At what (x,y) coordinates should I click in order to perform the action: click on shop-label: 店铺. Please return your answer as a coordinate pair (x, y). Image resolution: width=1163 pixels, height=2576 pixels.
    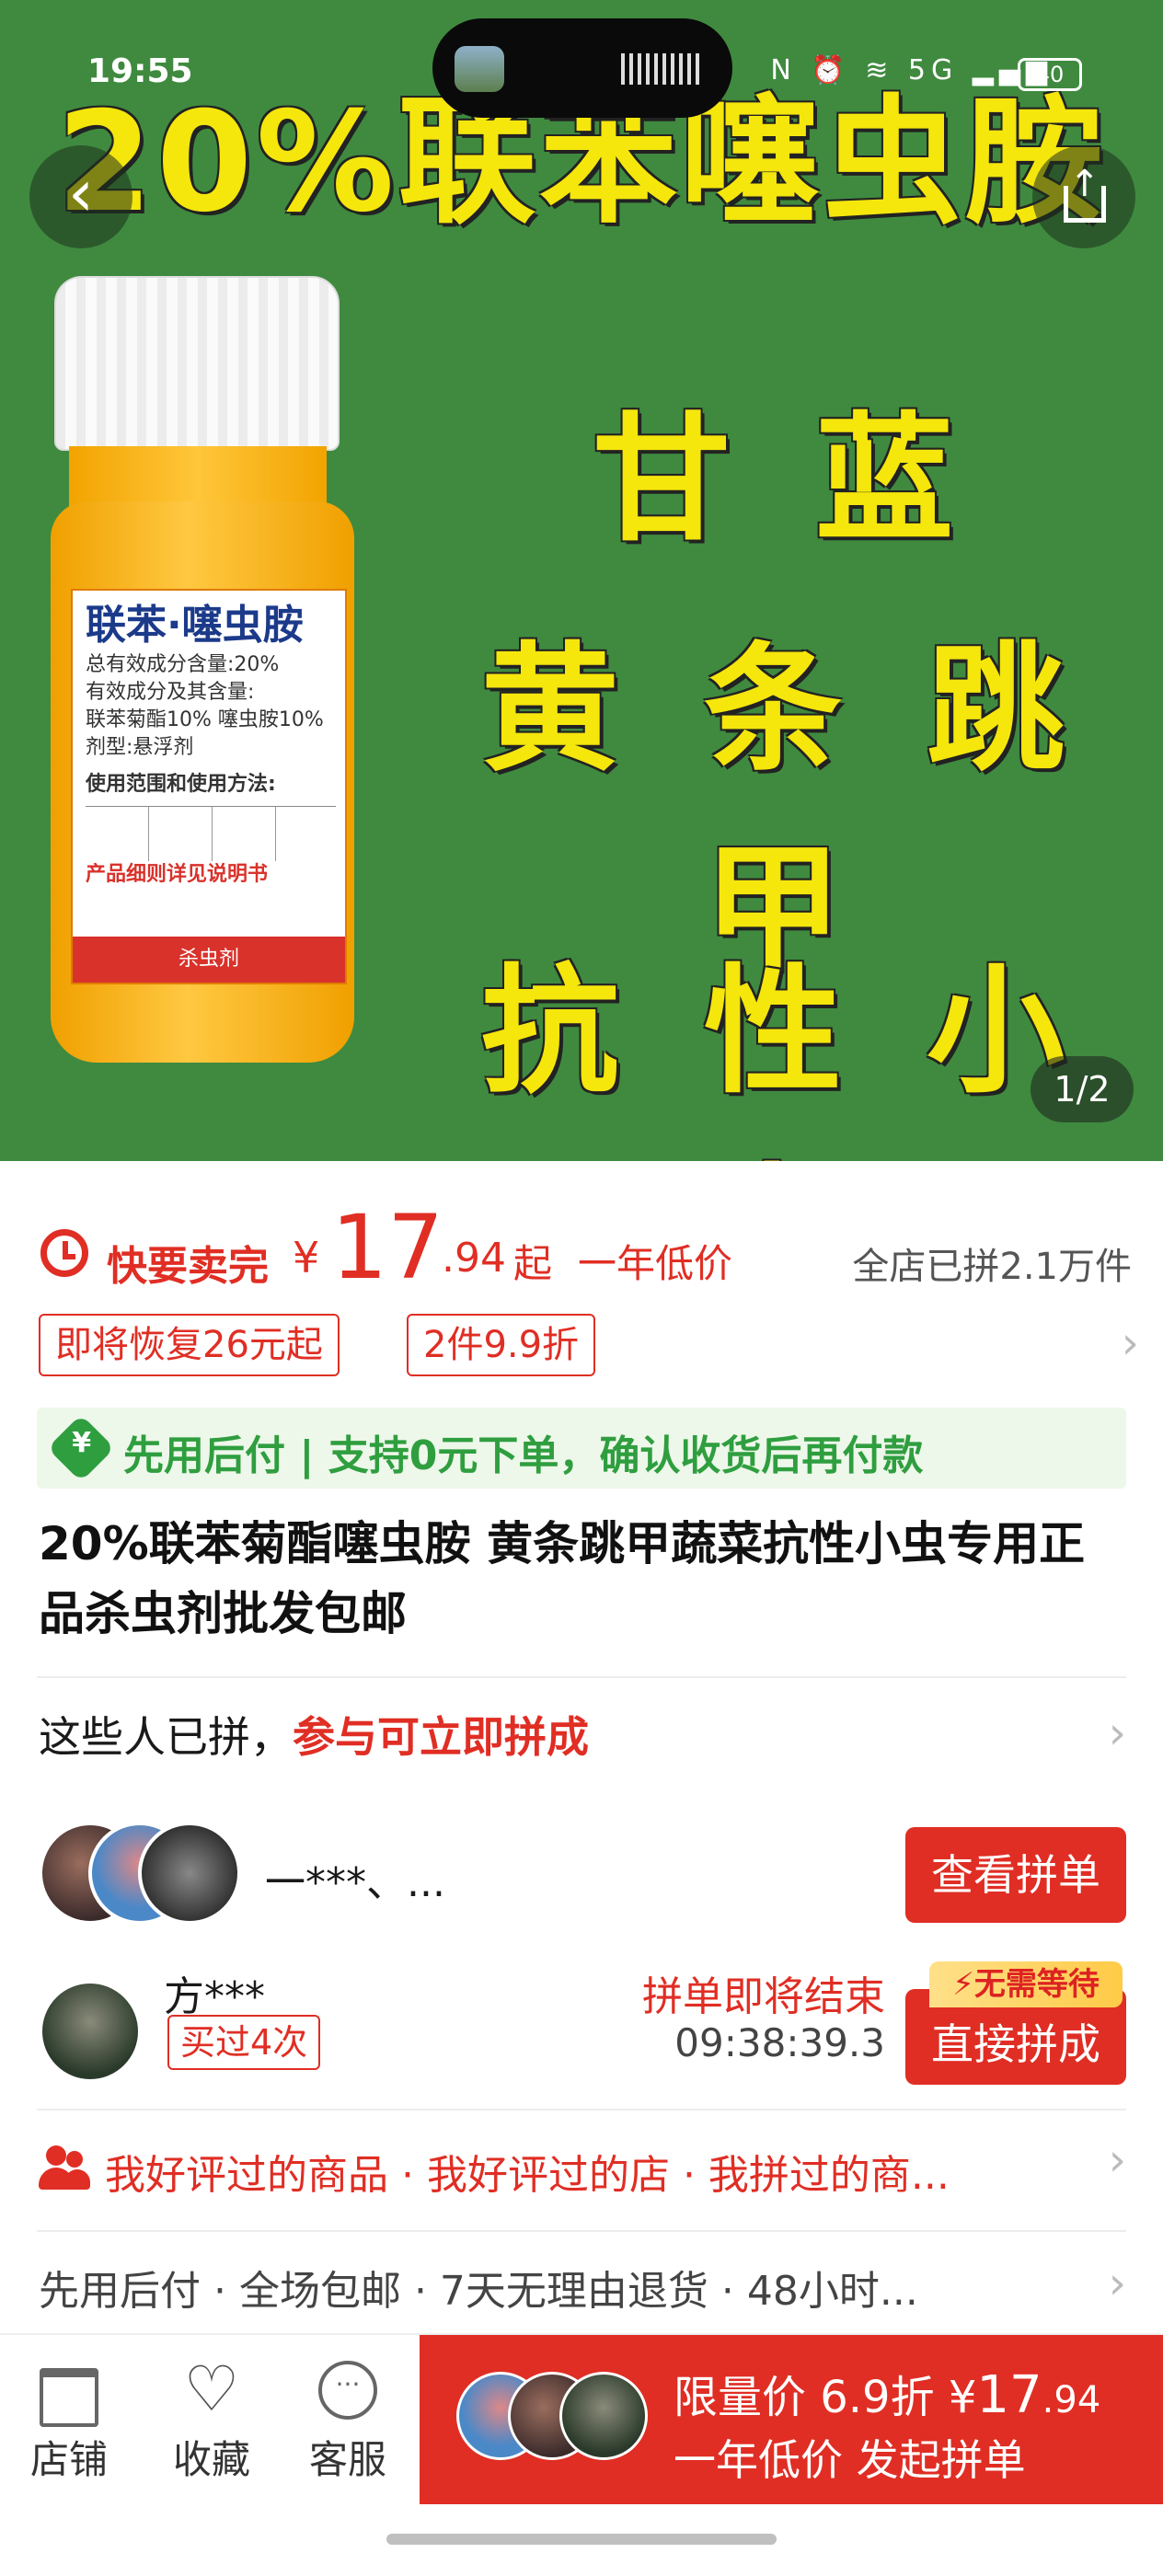
    Looking at the image, I should click on (69, 2459).